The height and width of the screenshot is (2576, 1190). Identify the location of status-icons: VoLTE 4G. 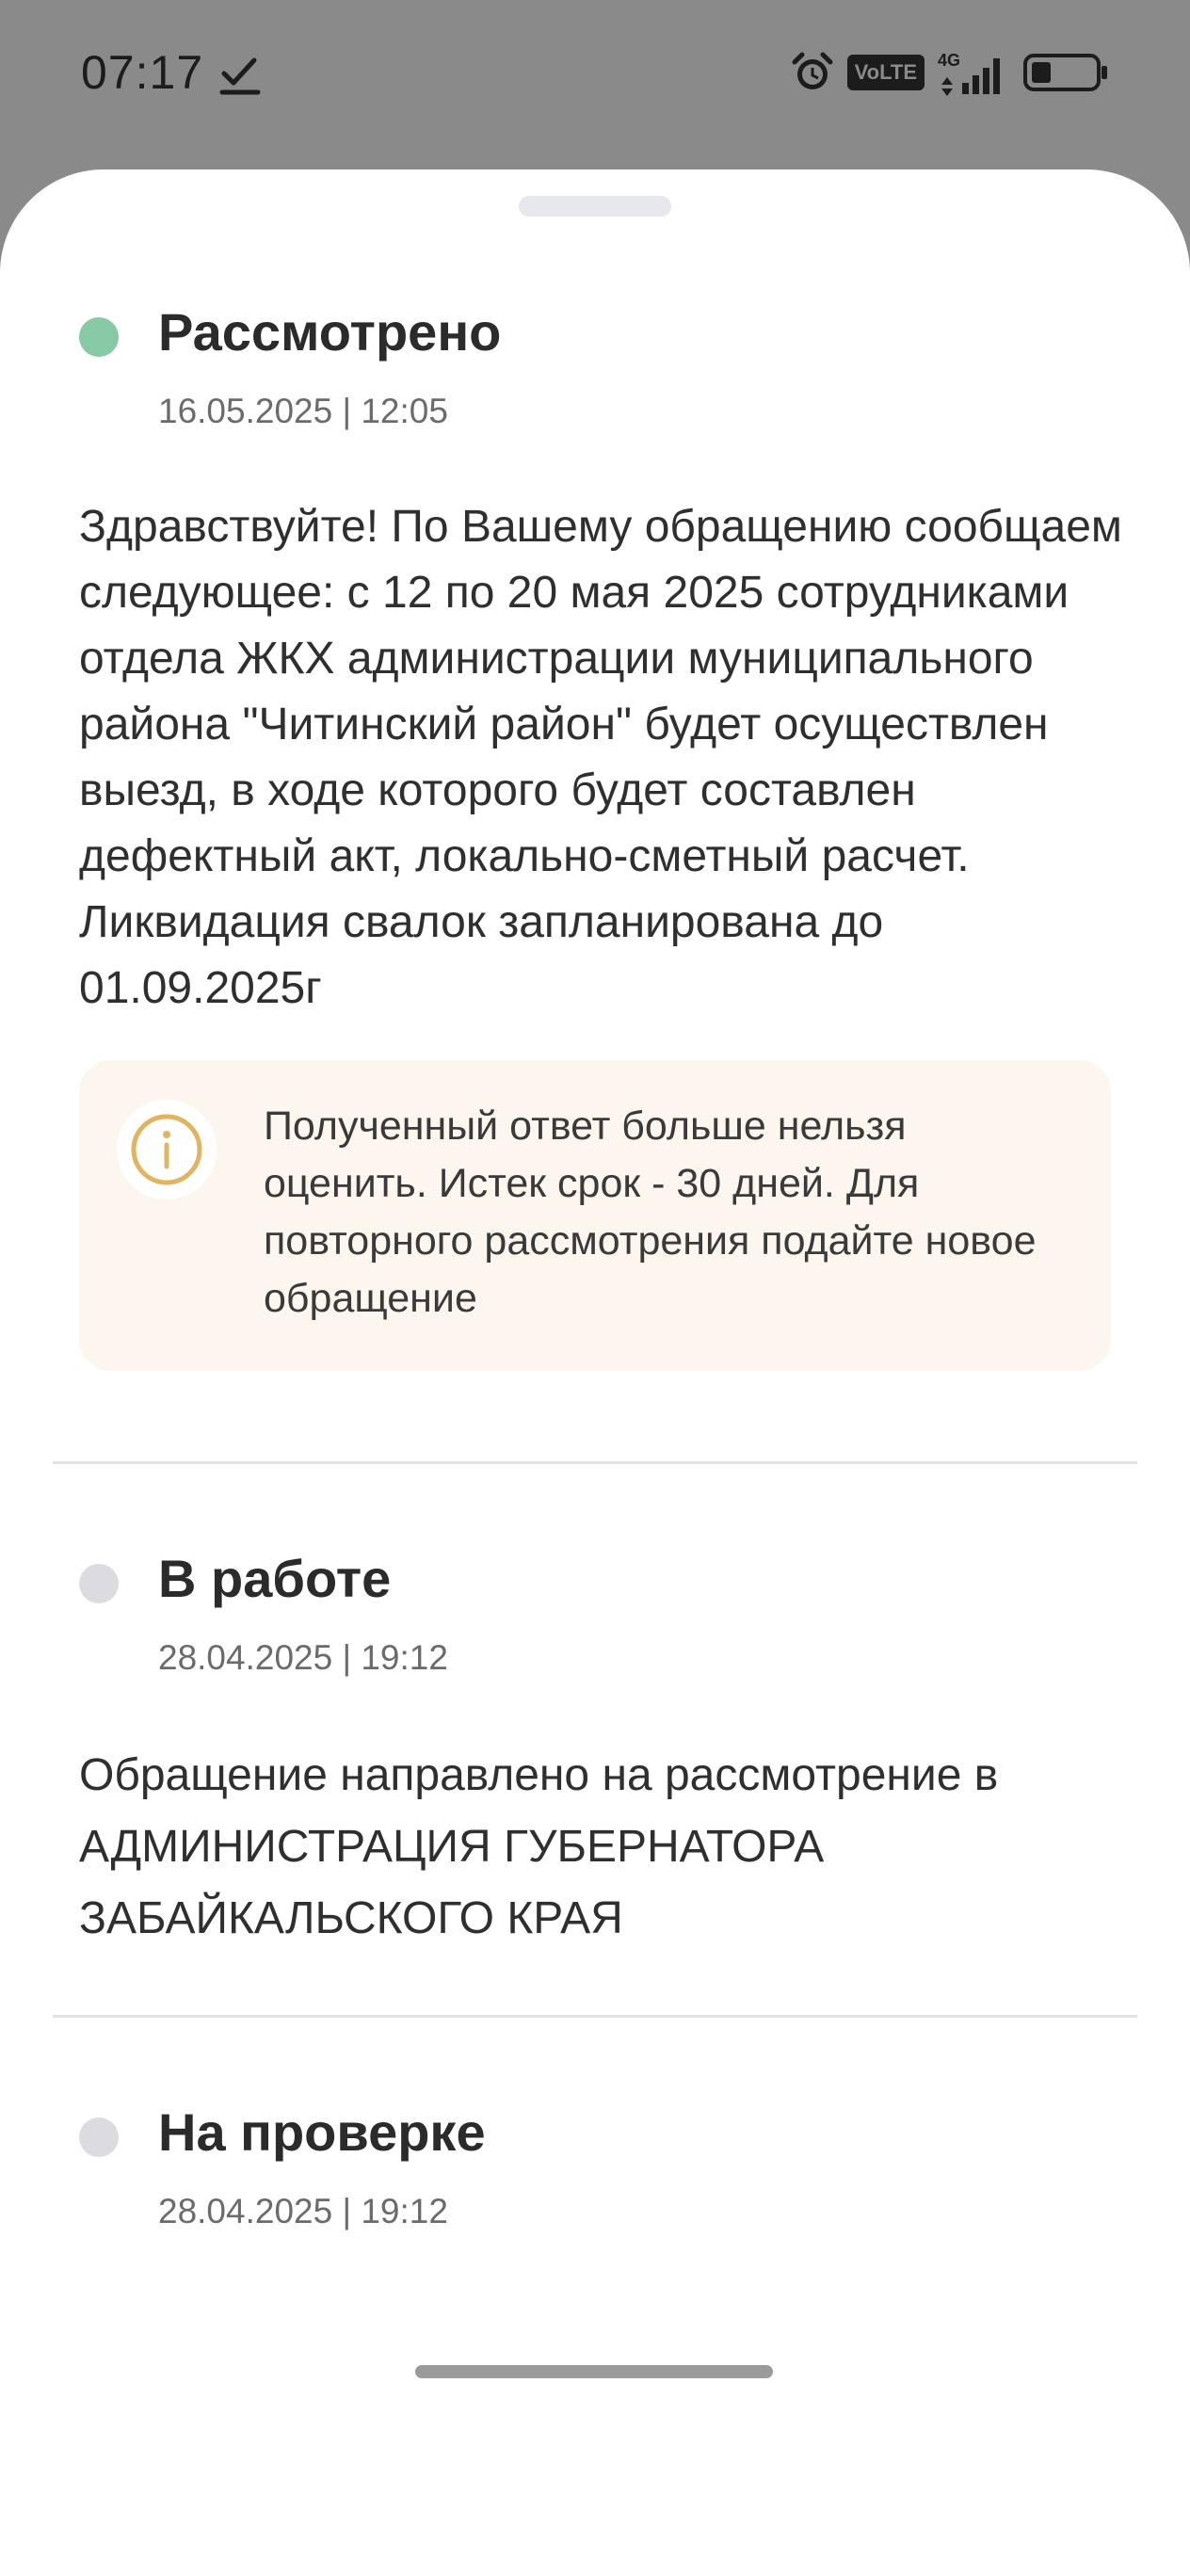
(950, 72).